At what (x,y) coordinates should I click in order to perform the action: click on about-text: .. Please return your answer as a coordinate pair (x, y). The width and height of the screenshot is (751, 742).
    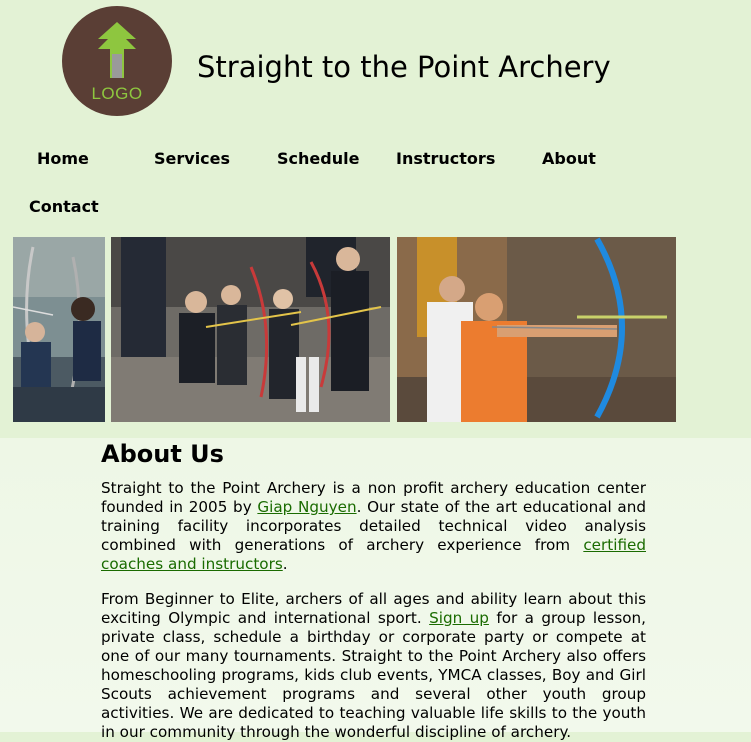
    Looking at the image, I should click on (285, 564).